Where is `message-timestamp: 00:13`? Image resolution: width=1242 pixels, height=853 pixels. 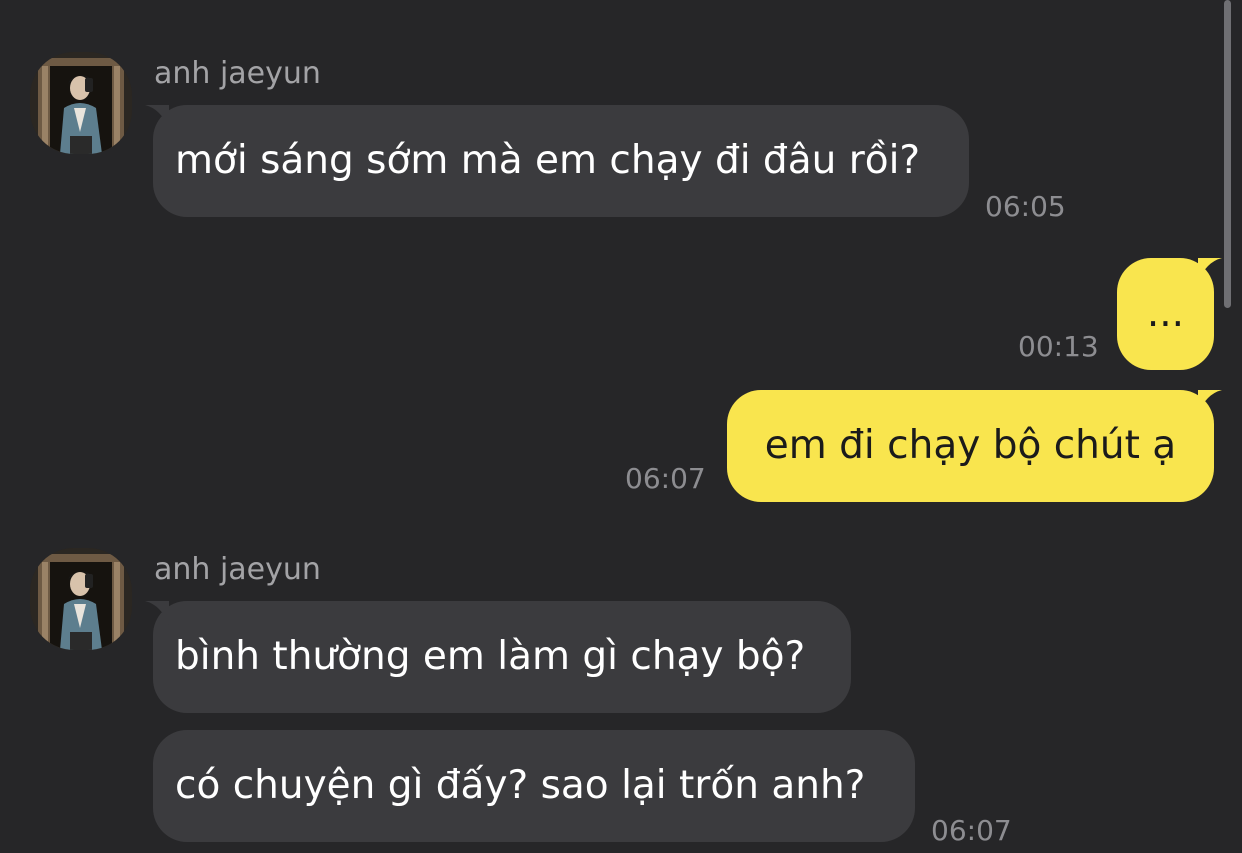 message-timestamp: 00:13 is located at coordinates (1058, 346).